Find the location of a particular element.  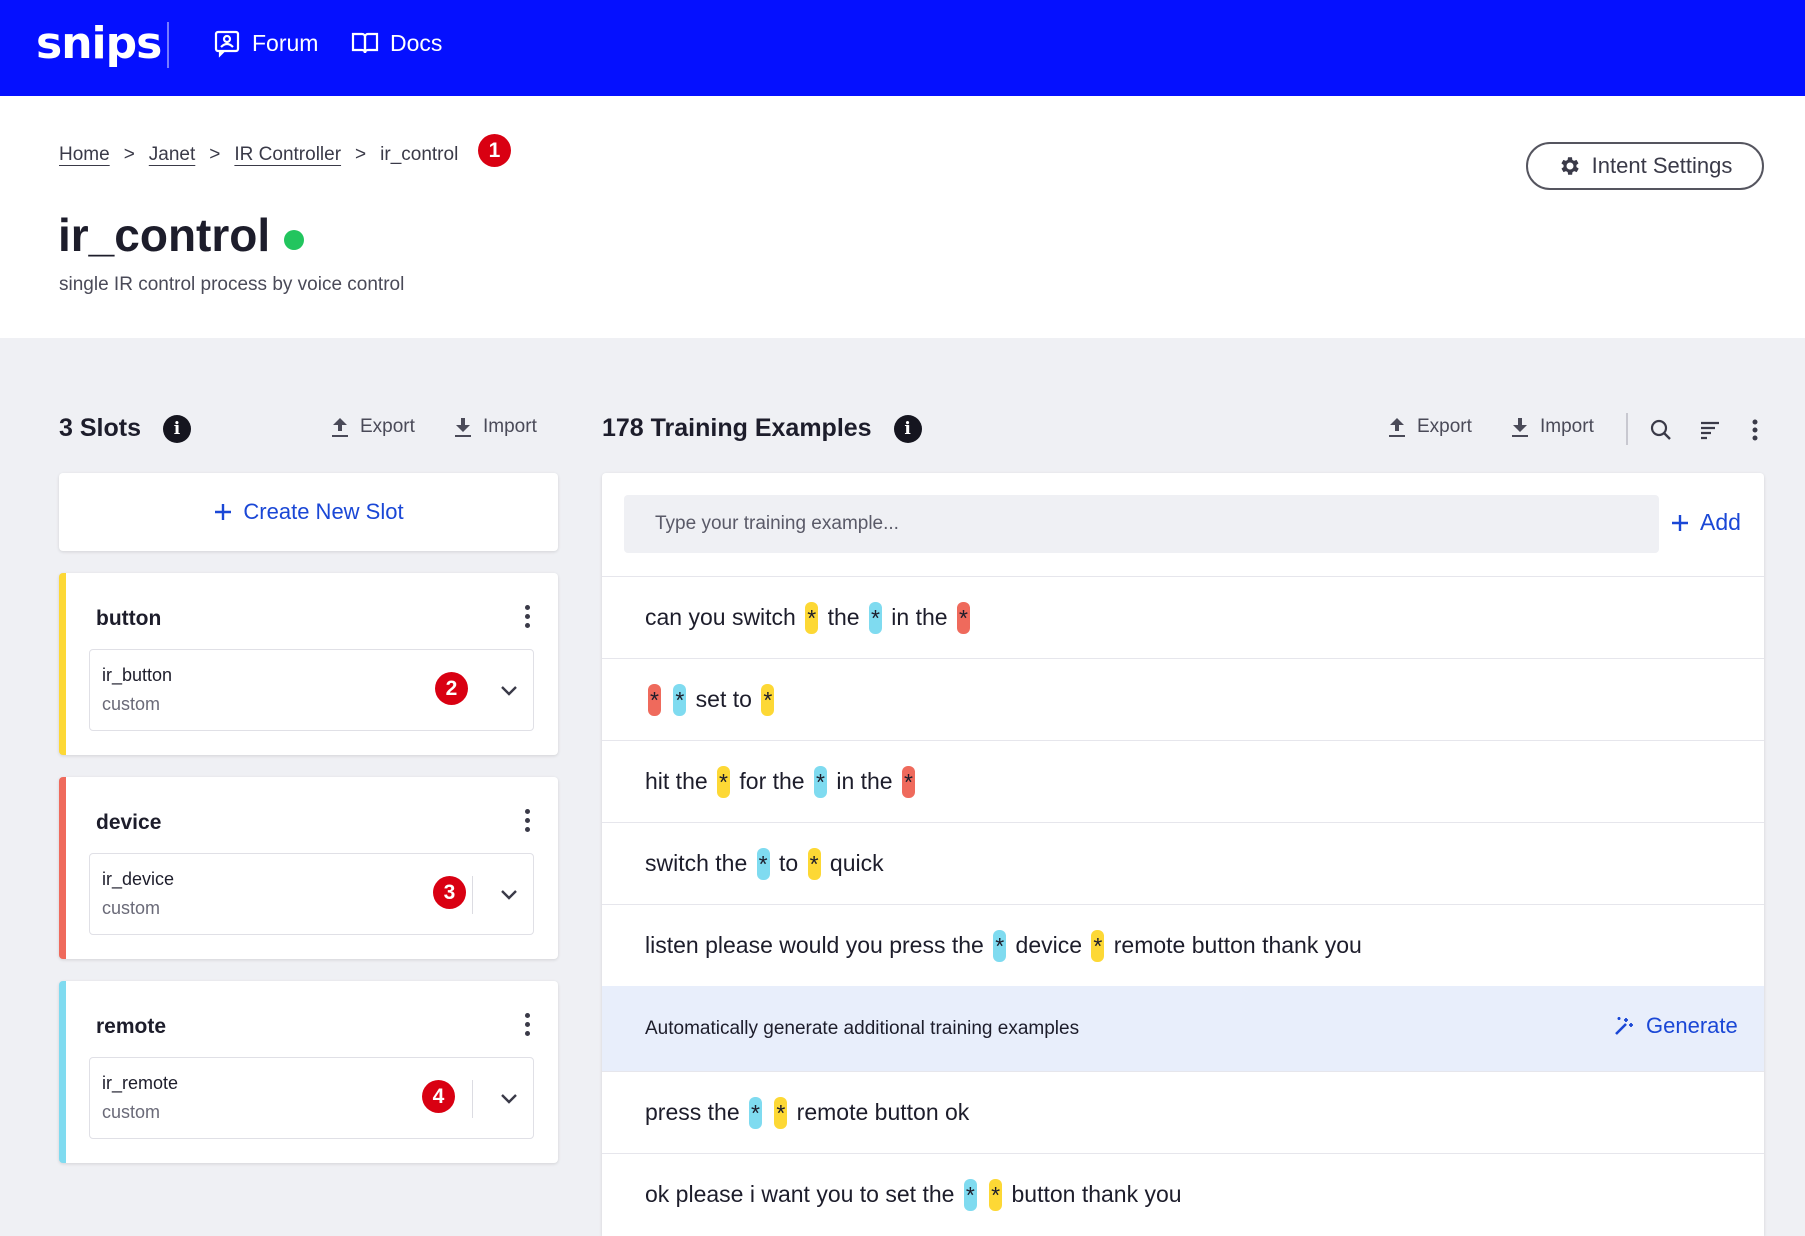

entity-selector: ir_remote custom 4 is located at coordinates (311, 1098).